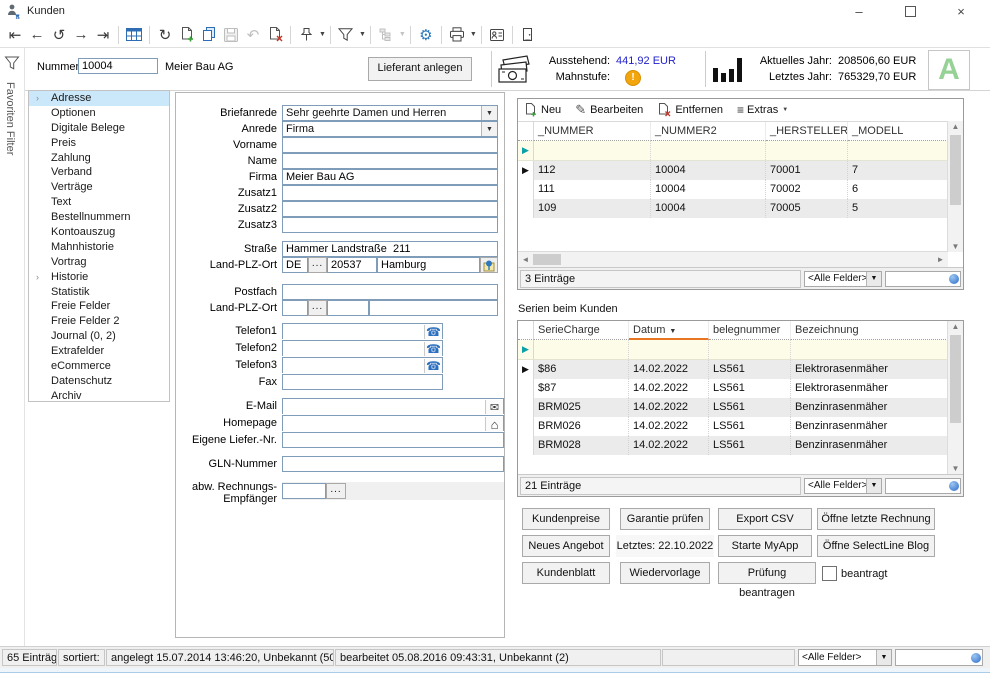  I want to click on sidebar-item-adresse: › Adresse, so click(99, 98).